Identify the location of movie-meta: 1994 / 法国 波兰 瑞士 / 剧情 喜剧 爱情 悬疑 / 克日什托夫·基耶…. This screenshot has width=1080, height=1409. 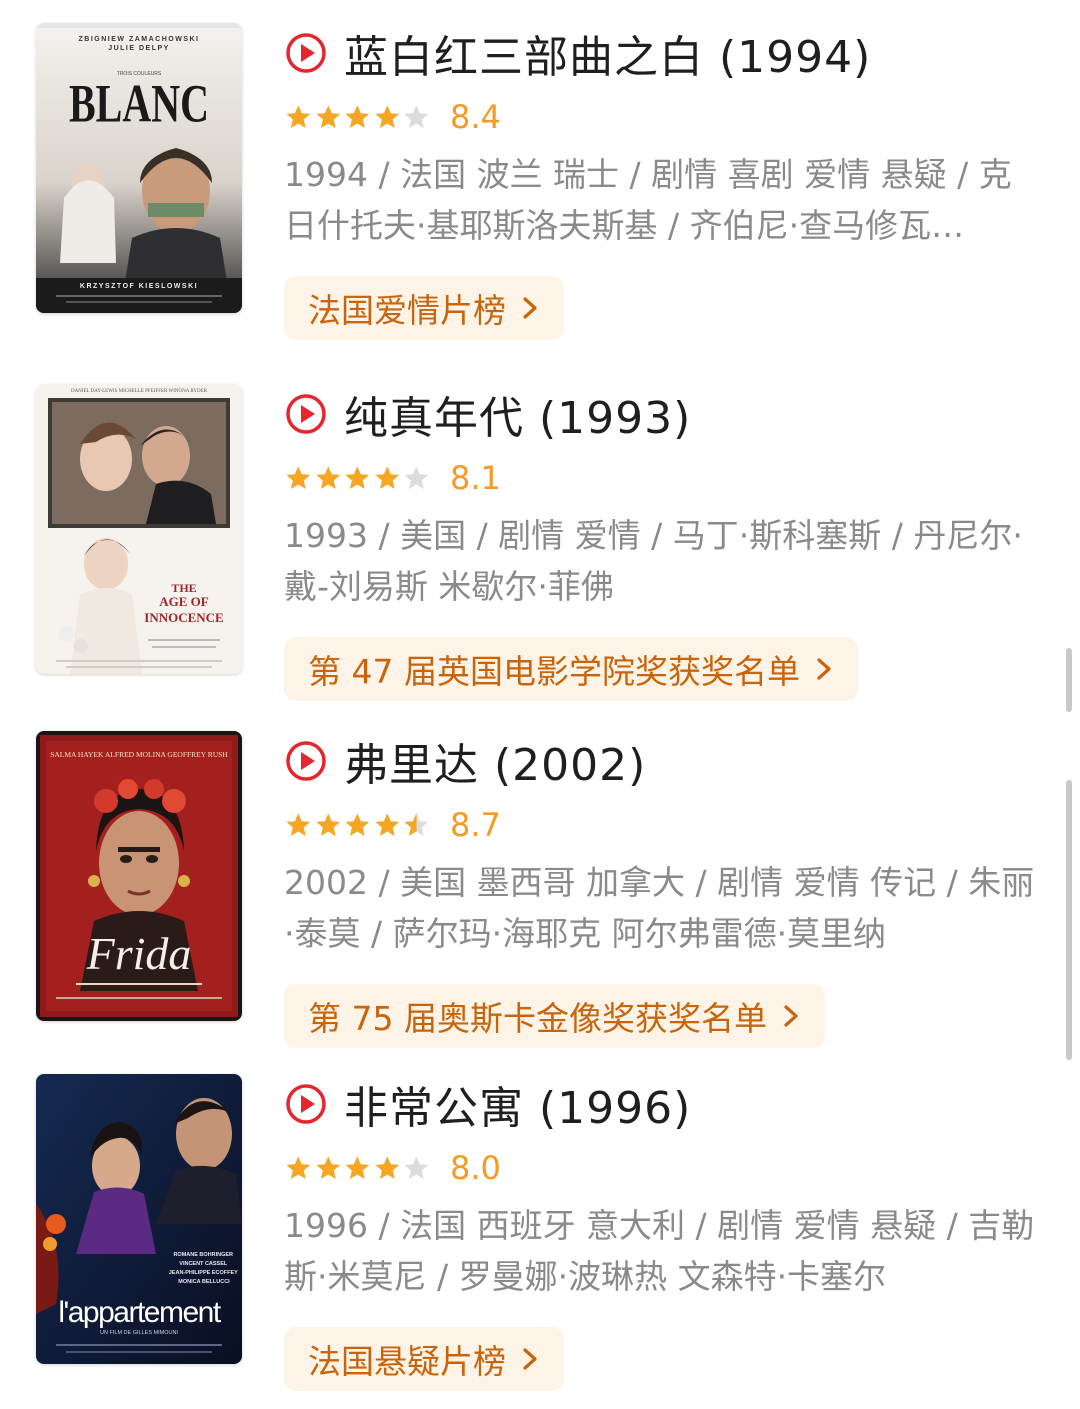
(648, 200).